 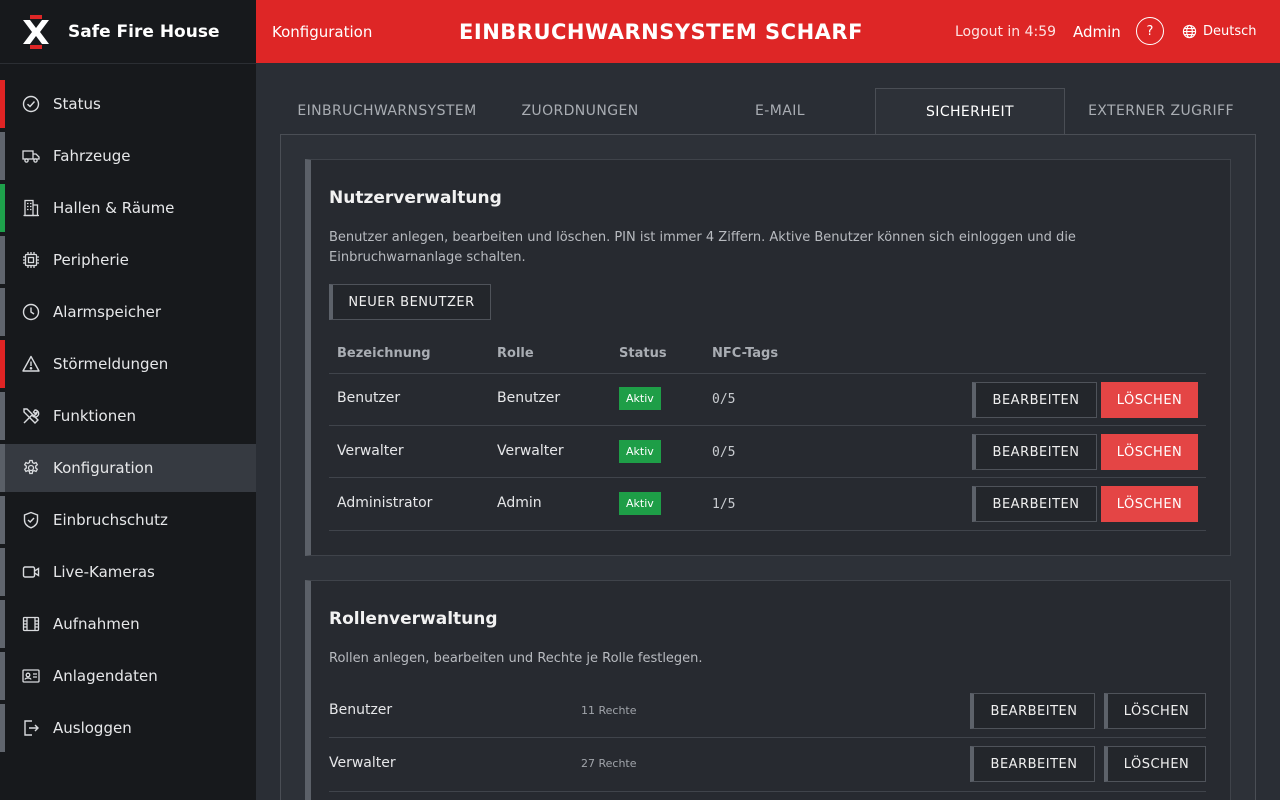 I want to click on chip-icon, so click(x=31, y=260).